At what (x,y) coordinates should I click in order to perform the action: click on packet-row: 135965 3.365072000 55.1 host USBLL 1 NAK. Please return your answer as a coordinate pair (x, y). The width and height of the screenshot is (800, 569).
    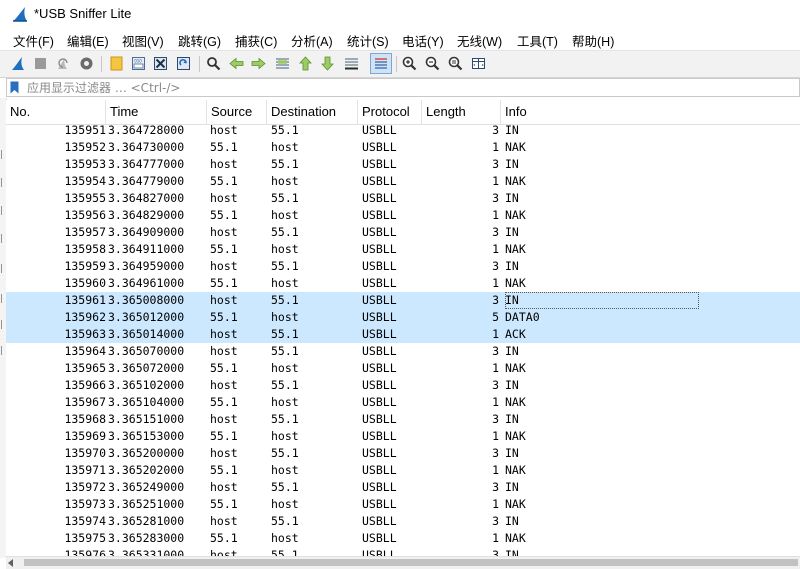
    Looking at the image, I should click on (403, 368).